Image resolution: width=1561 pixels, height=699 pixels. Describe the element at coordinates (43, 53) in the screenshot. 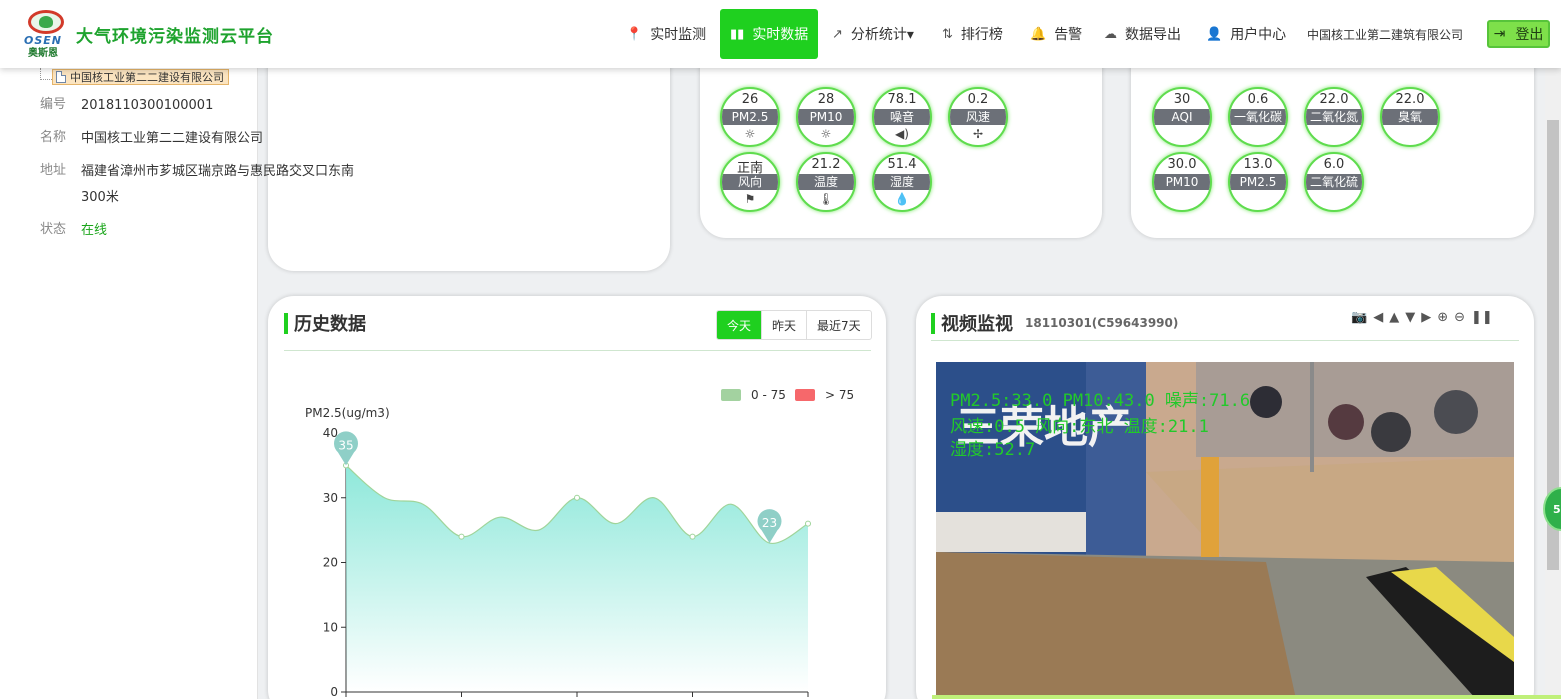

I see `logo-text-cn: 奥斯恩` at that location.